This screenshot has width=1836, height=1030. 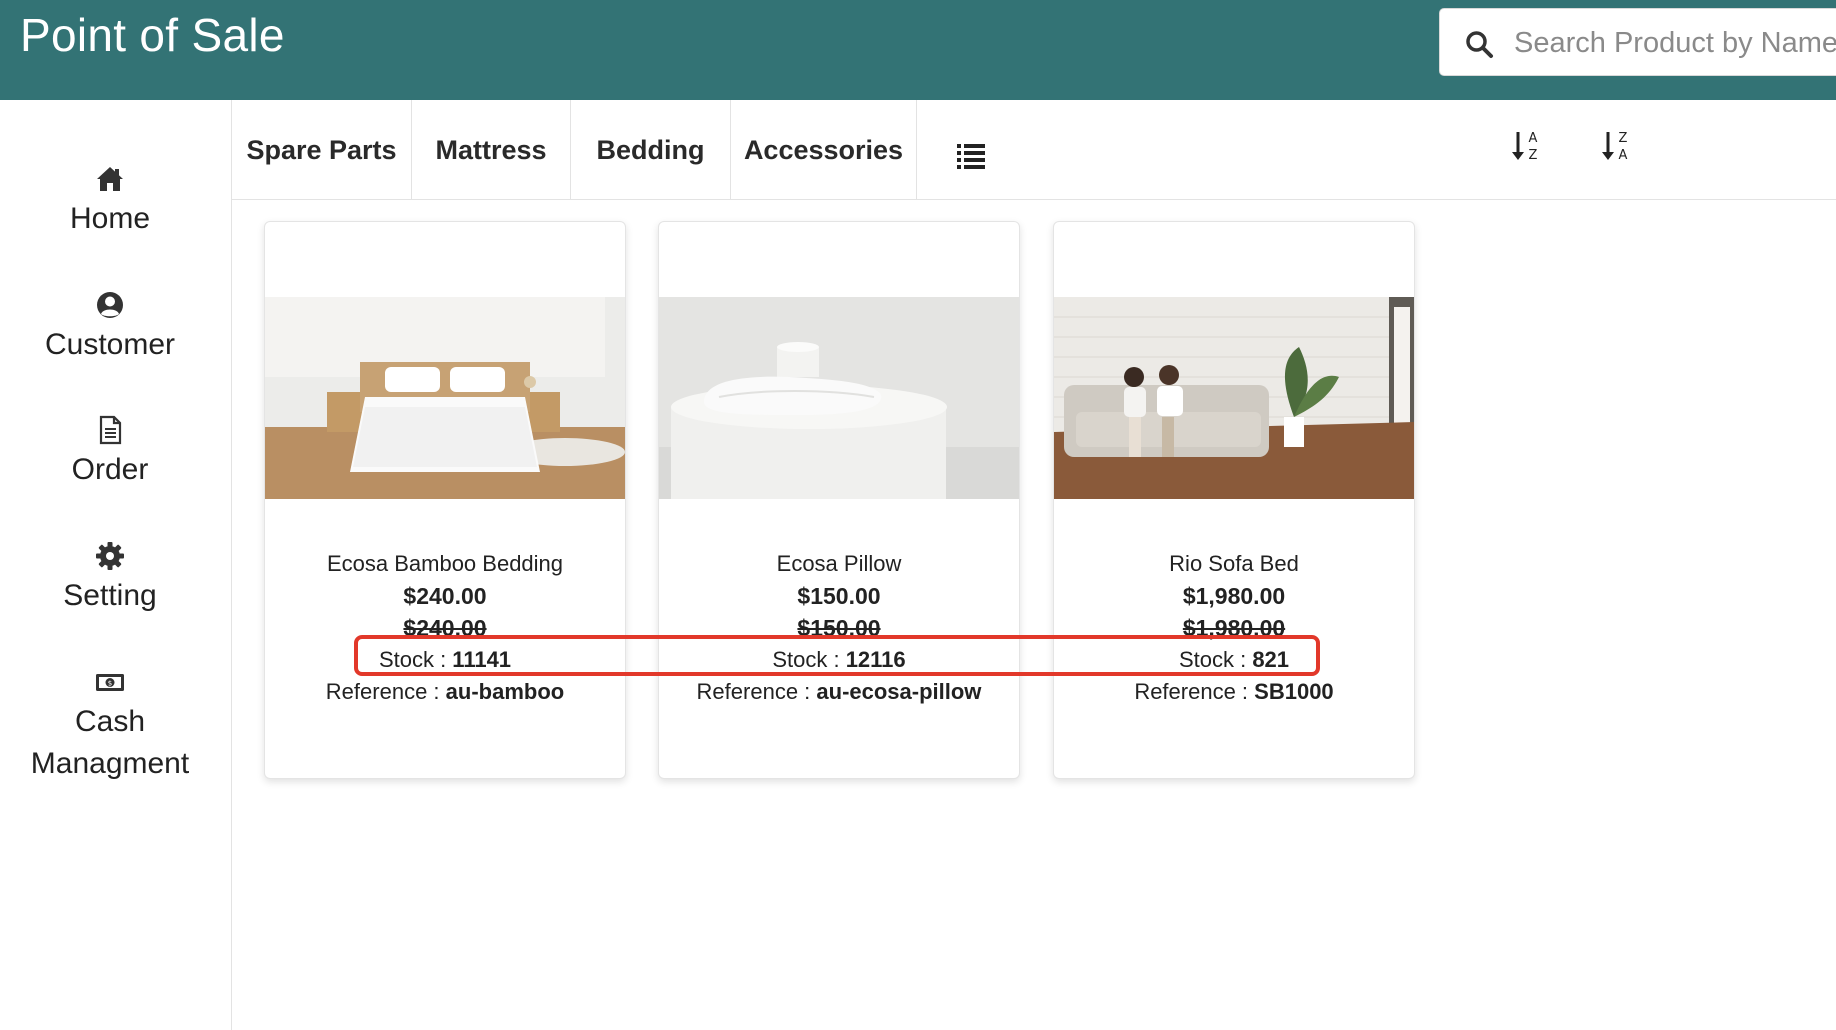 I want to click on product-reference: Reference : au-bamboo, so click(x=445, y=692).